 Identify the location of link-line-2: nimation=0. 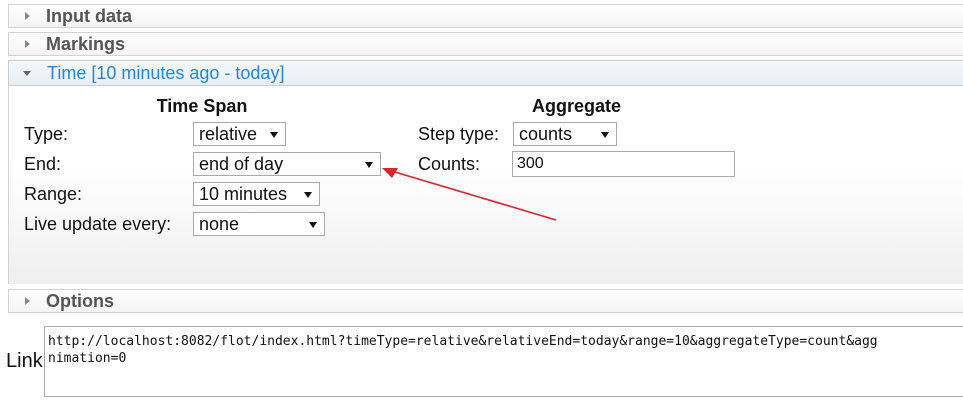
(87, 358).